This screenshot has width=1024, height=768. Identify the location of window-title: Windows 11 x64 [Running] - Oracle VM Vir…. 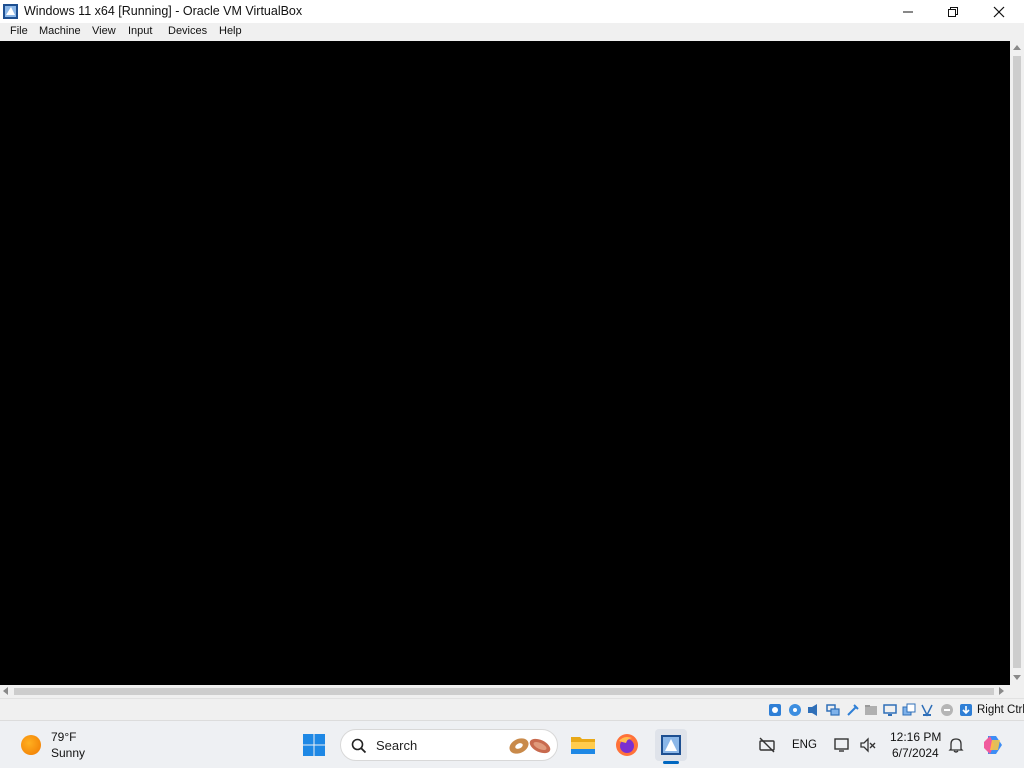
(163, 11).